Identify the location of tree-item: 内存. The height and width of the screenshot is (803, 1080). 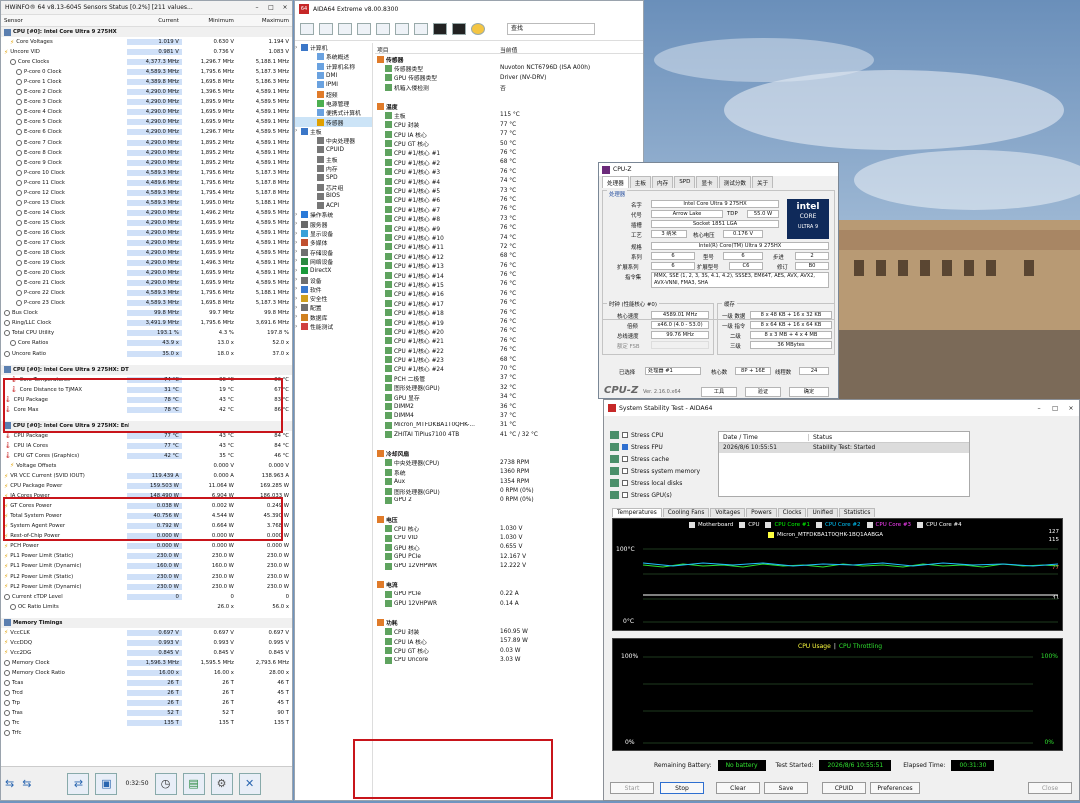
(333, 168).